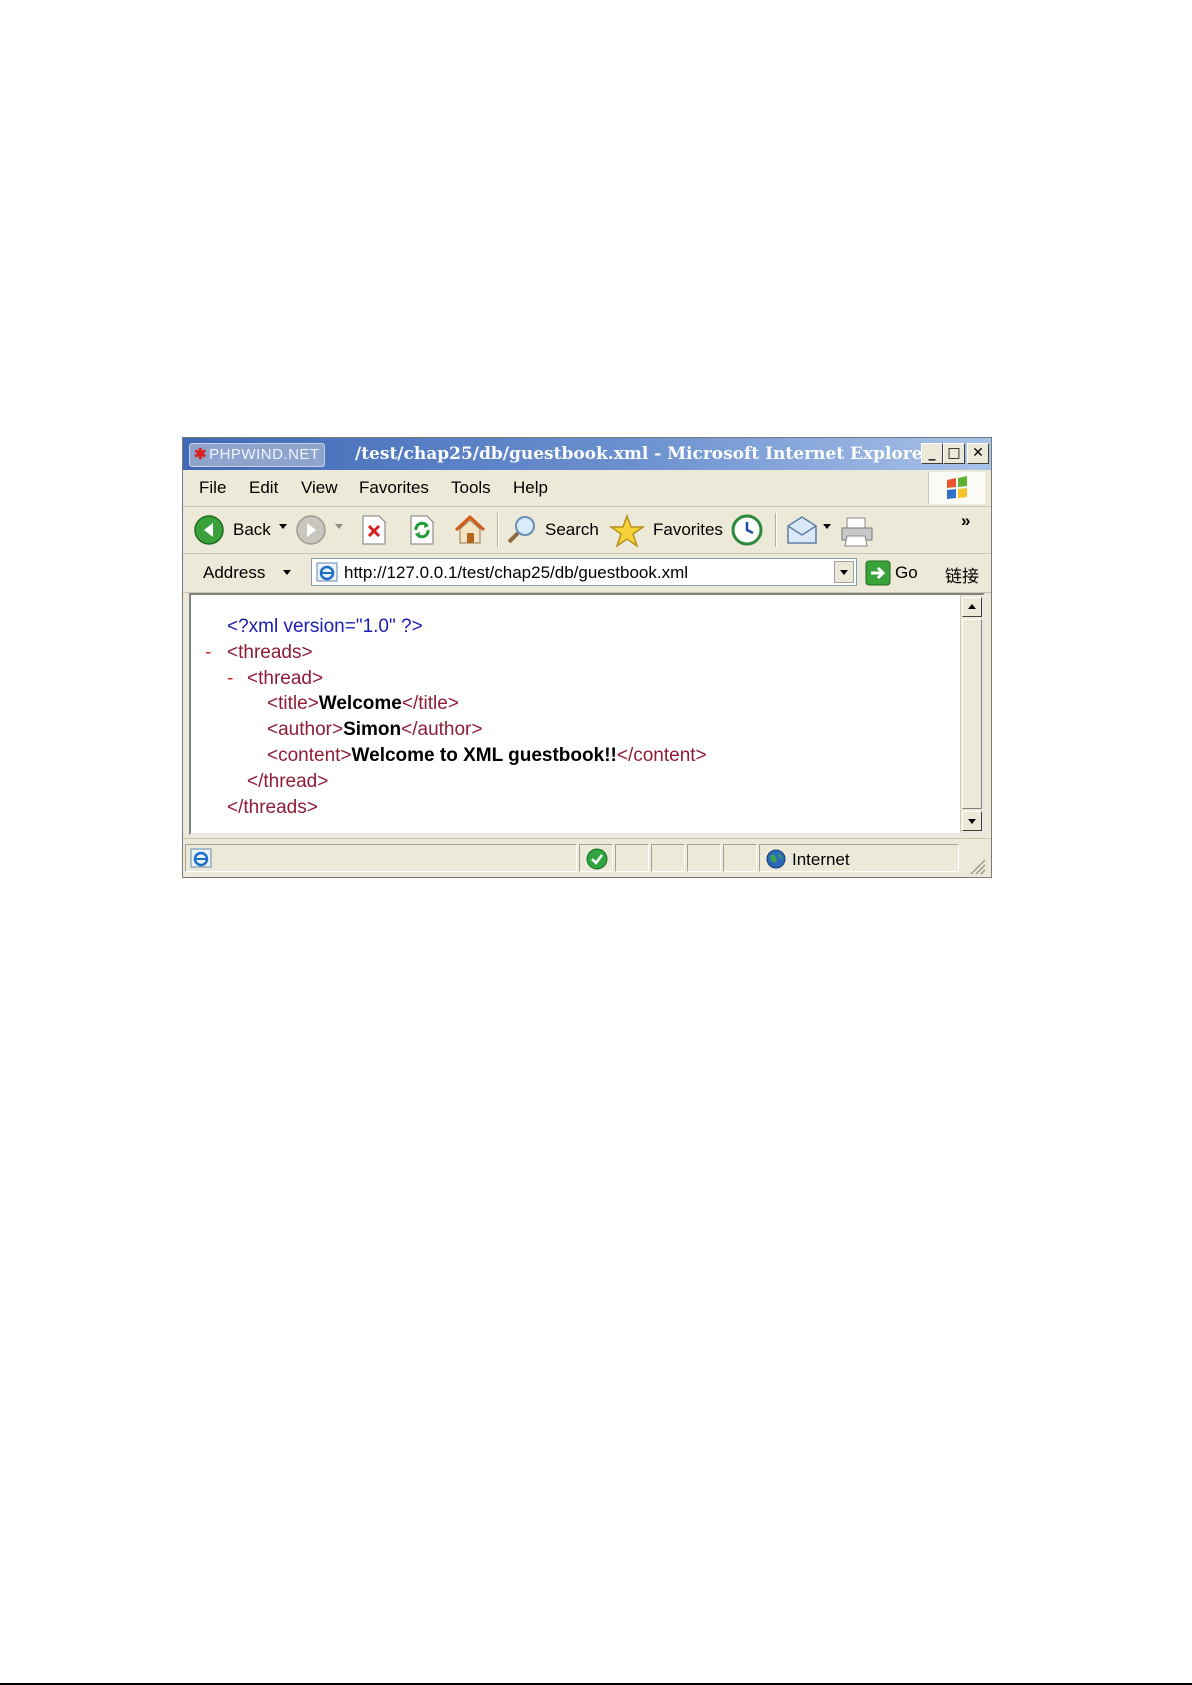 Image resolution: width=1192 pixels, height=1685 pixels. I want to click on star-icon: ✱, so click(201, 454).